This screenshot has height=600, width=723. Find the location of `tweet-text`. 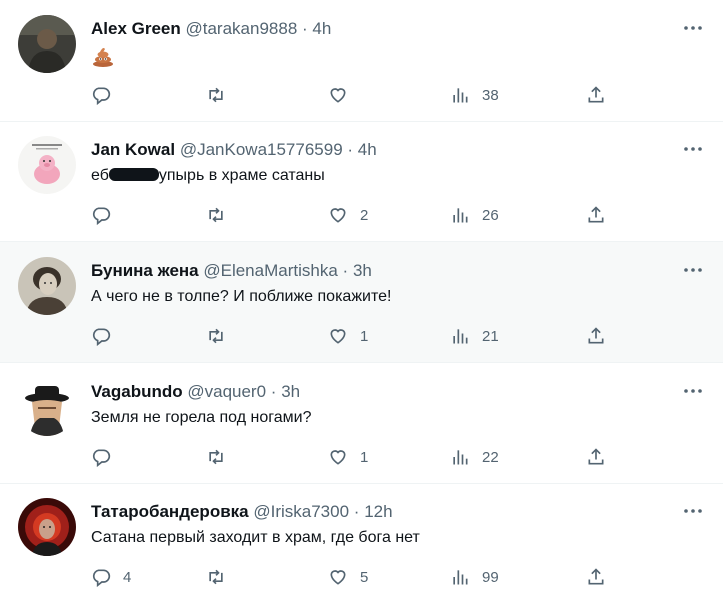

tweet-text is located at coordinates (103, 59).